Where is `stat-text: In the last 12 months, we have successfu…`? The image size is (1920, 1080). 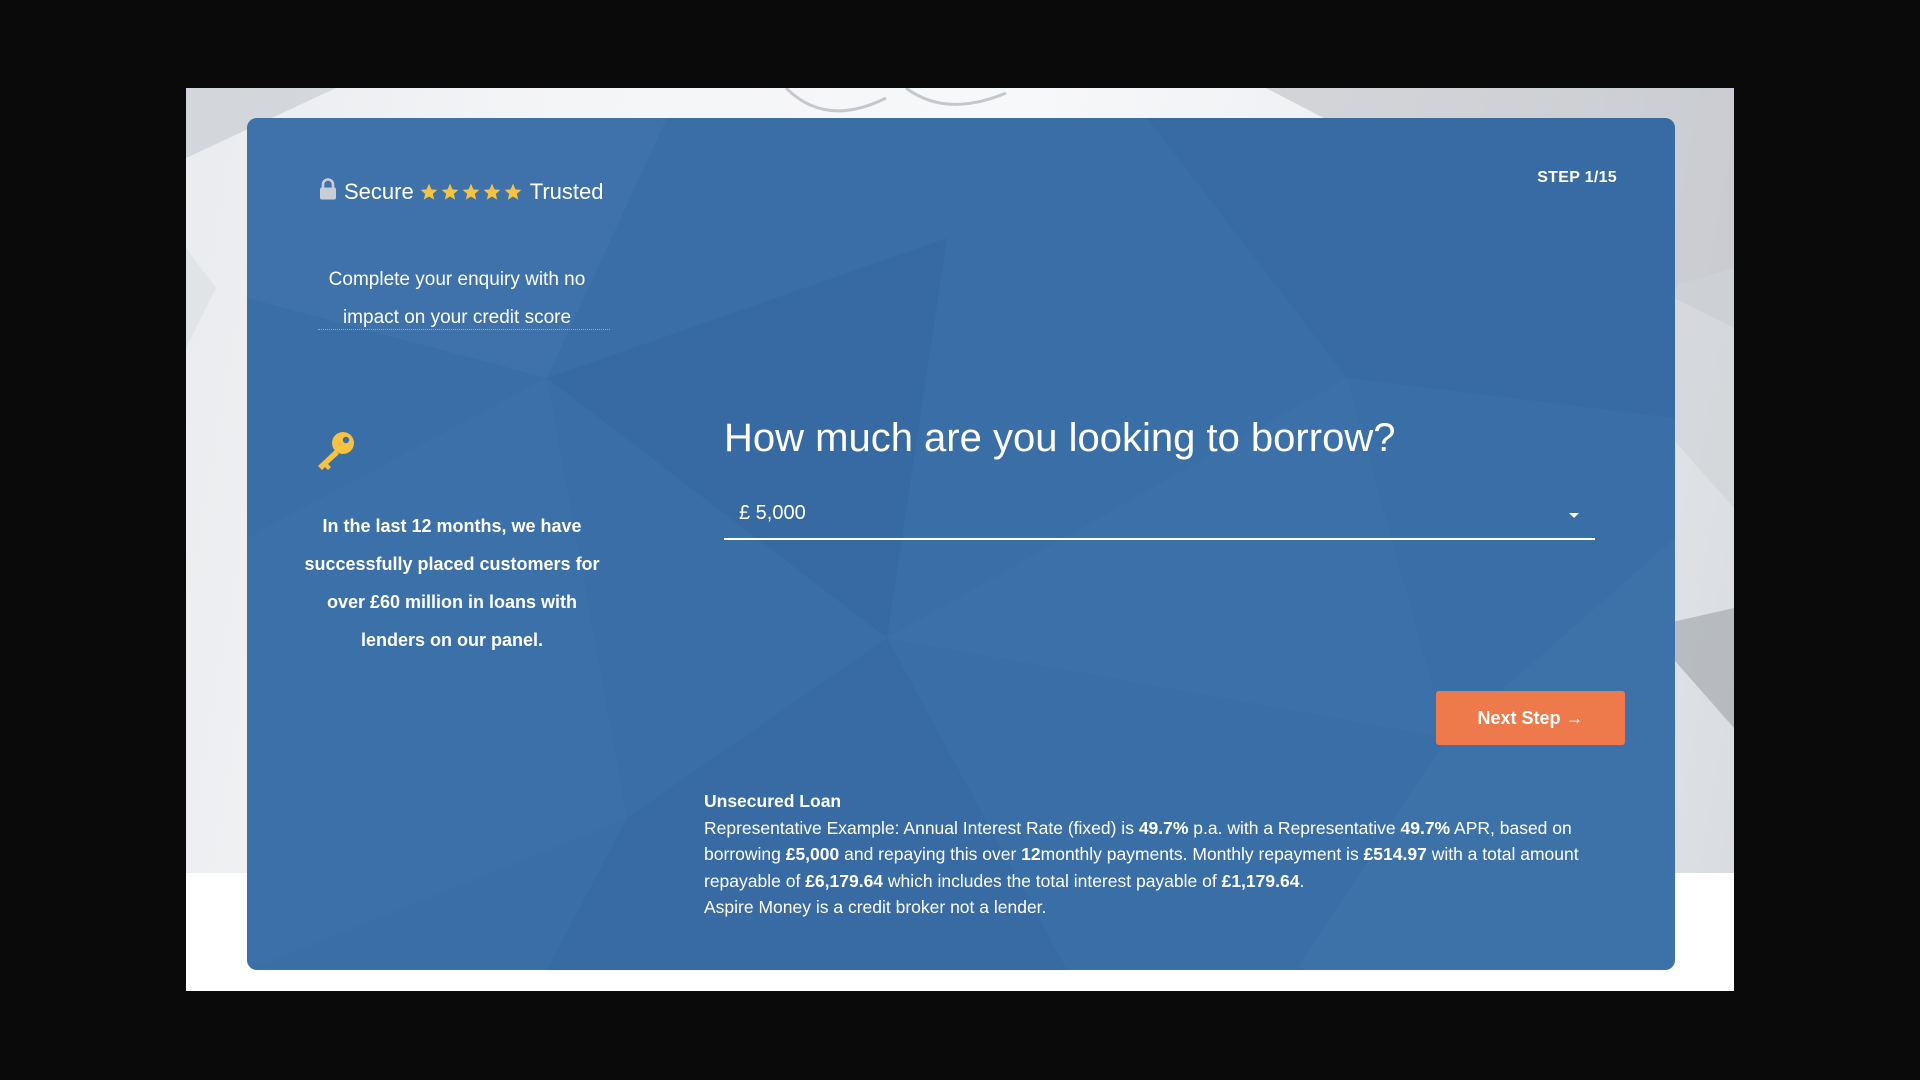
stat-text: In the last 12 months, we have successfu… is located at coordinates (452, 583).